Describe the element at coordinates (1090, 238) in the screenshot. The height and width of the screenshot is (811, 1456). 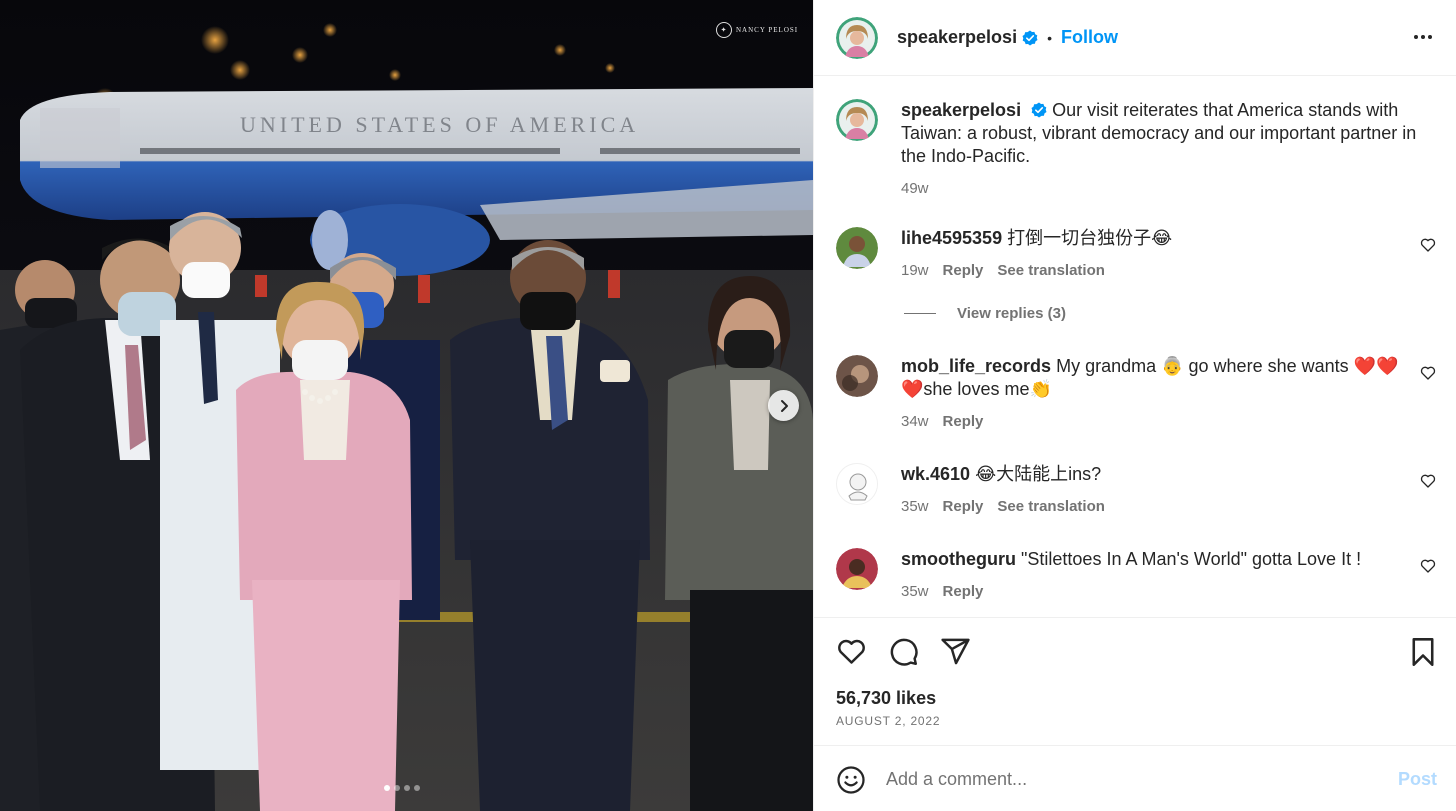
I see `comment-text: 打倒一切台独份子😂` at that location.